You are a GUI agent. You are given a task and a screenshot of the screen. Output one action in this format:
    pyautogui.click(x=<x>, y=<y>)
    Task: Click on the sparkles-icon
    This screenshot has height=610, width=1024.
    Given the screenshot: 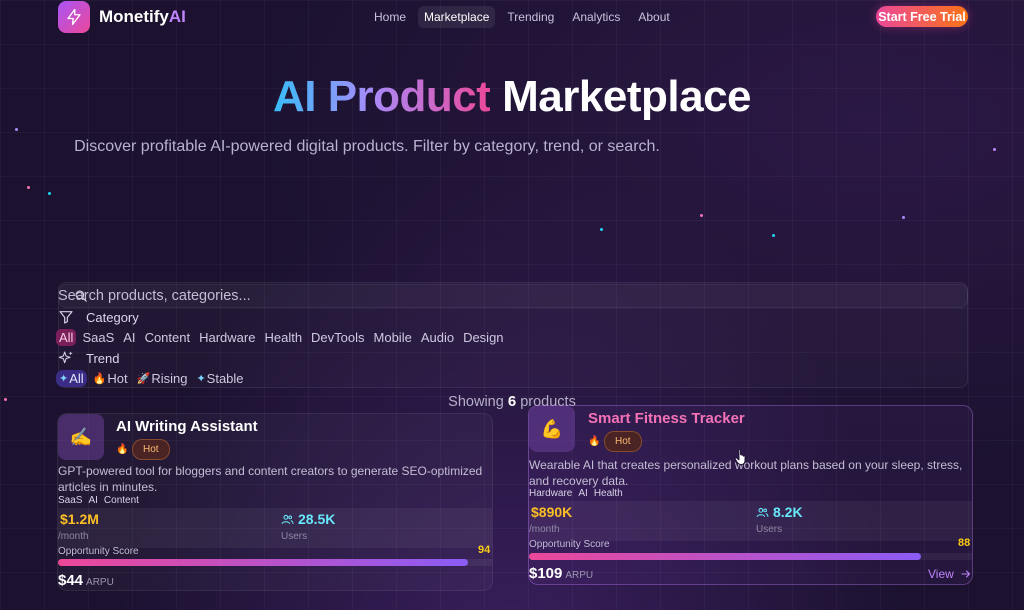 What is the action you would take?
    pyautogui.click(x=65, y=357)
    